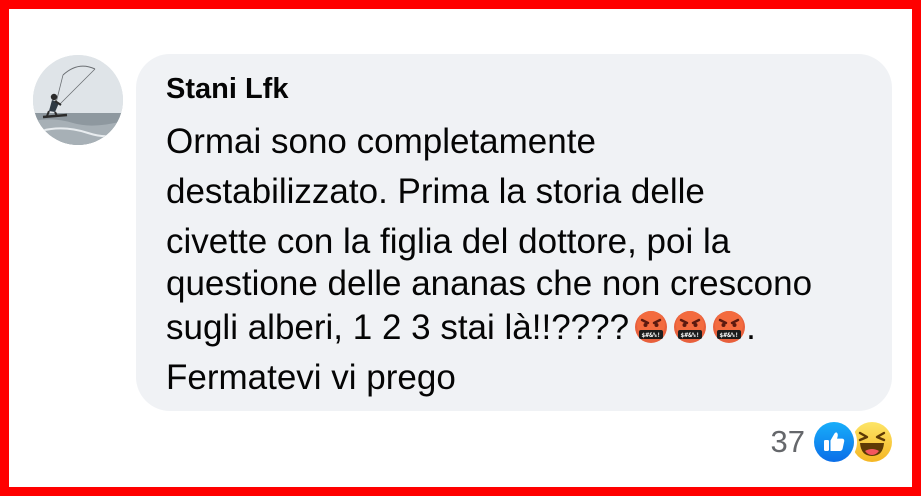  What do you see at coordinates (311, 377) in the screenshot?
I see `comment-text-line-6: Fermatevi vi prego` at bounding box center [311, 377].